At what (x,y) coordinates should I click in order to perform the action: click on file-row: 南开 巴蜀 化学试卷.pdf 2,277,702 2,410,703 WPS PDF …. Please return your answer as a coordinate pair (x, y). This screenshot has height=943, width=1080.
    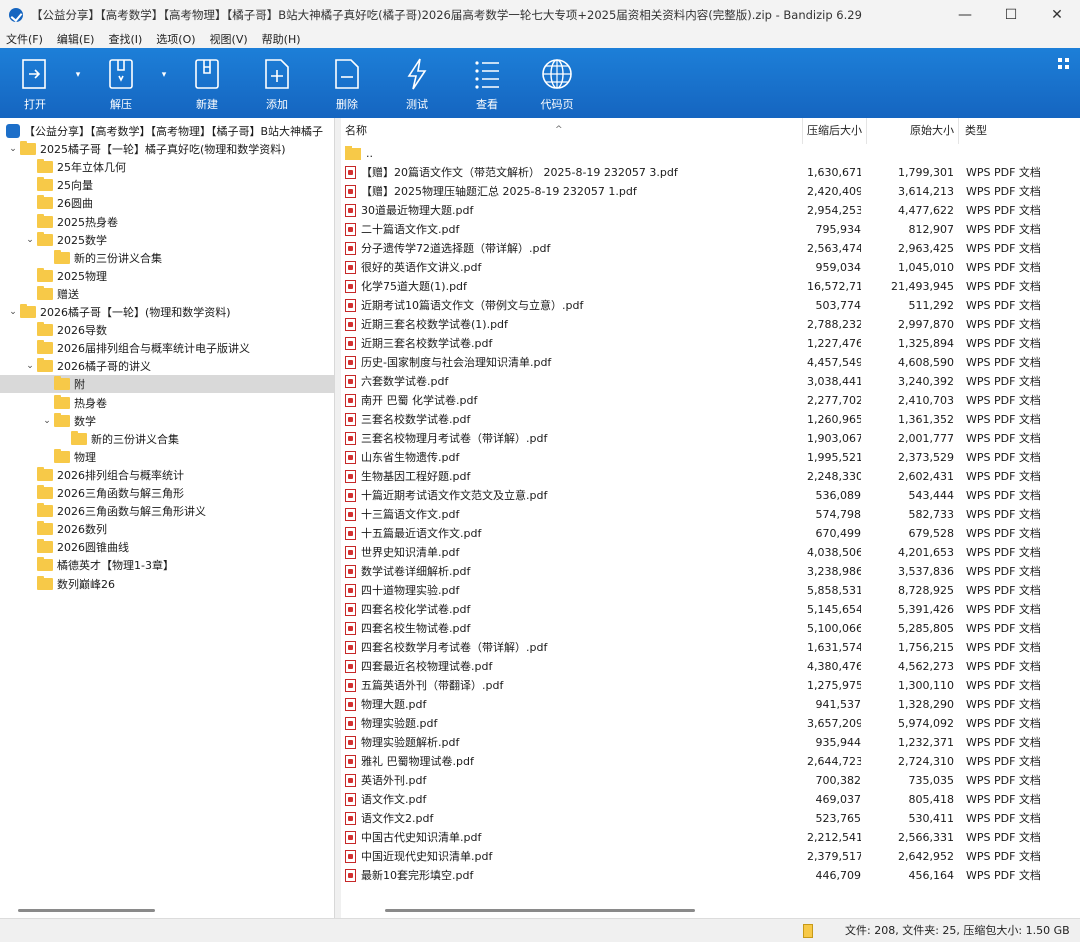
    Looking at the image, I should click on (710, 400).